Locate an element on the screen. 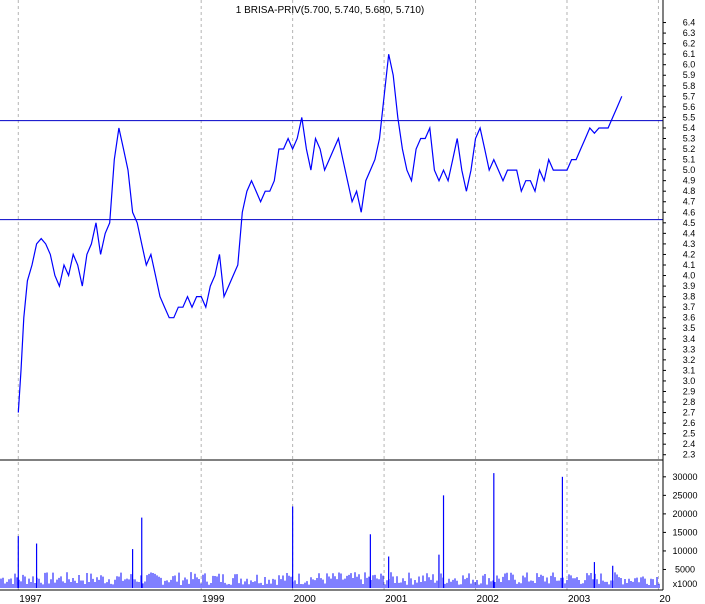  price-y-tick-label: 2.6 is located at coordinates (689, 423).